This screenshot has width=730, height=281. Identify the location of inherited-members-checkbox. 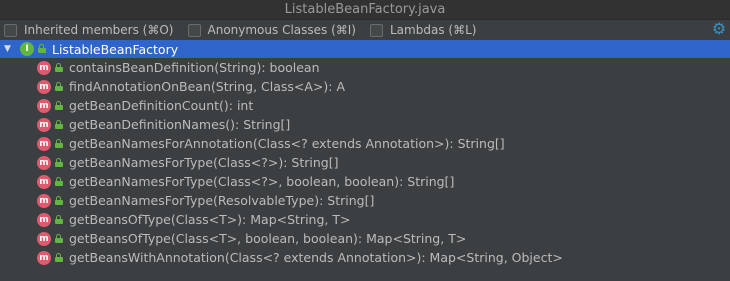
(10, 30).